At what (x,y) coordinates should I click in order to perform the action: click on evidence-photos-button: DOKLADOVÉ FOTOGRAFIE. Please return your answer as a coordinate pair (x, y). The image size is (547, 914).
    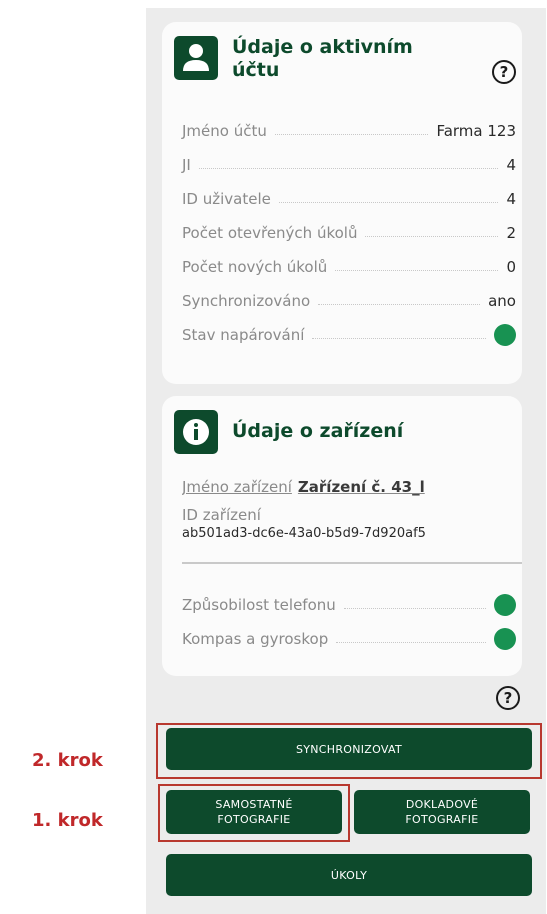
    Looking at the image, I should click on (442, 812).